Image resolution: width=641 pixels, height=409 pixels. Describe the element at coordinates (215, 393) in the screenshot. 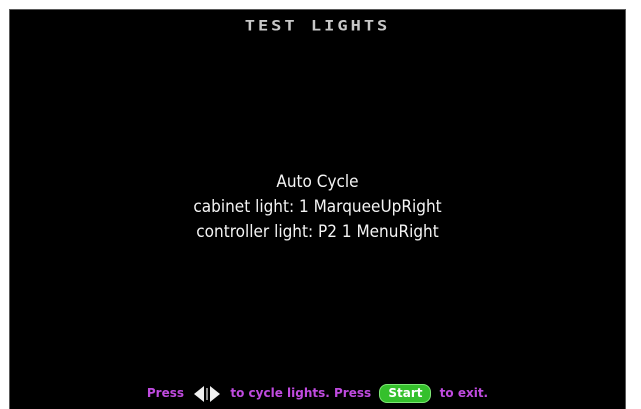

I see `right-arrow-icon` at that location.